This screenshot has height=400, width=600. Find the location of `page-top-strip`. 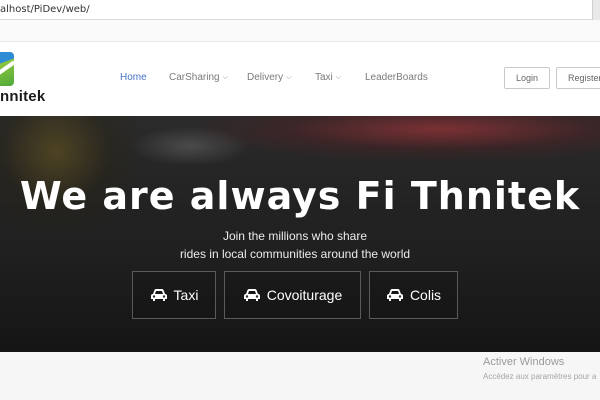

page-top-strip is located at coordinates (300, 31).